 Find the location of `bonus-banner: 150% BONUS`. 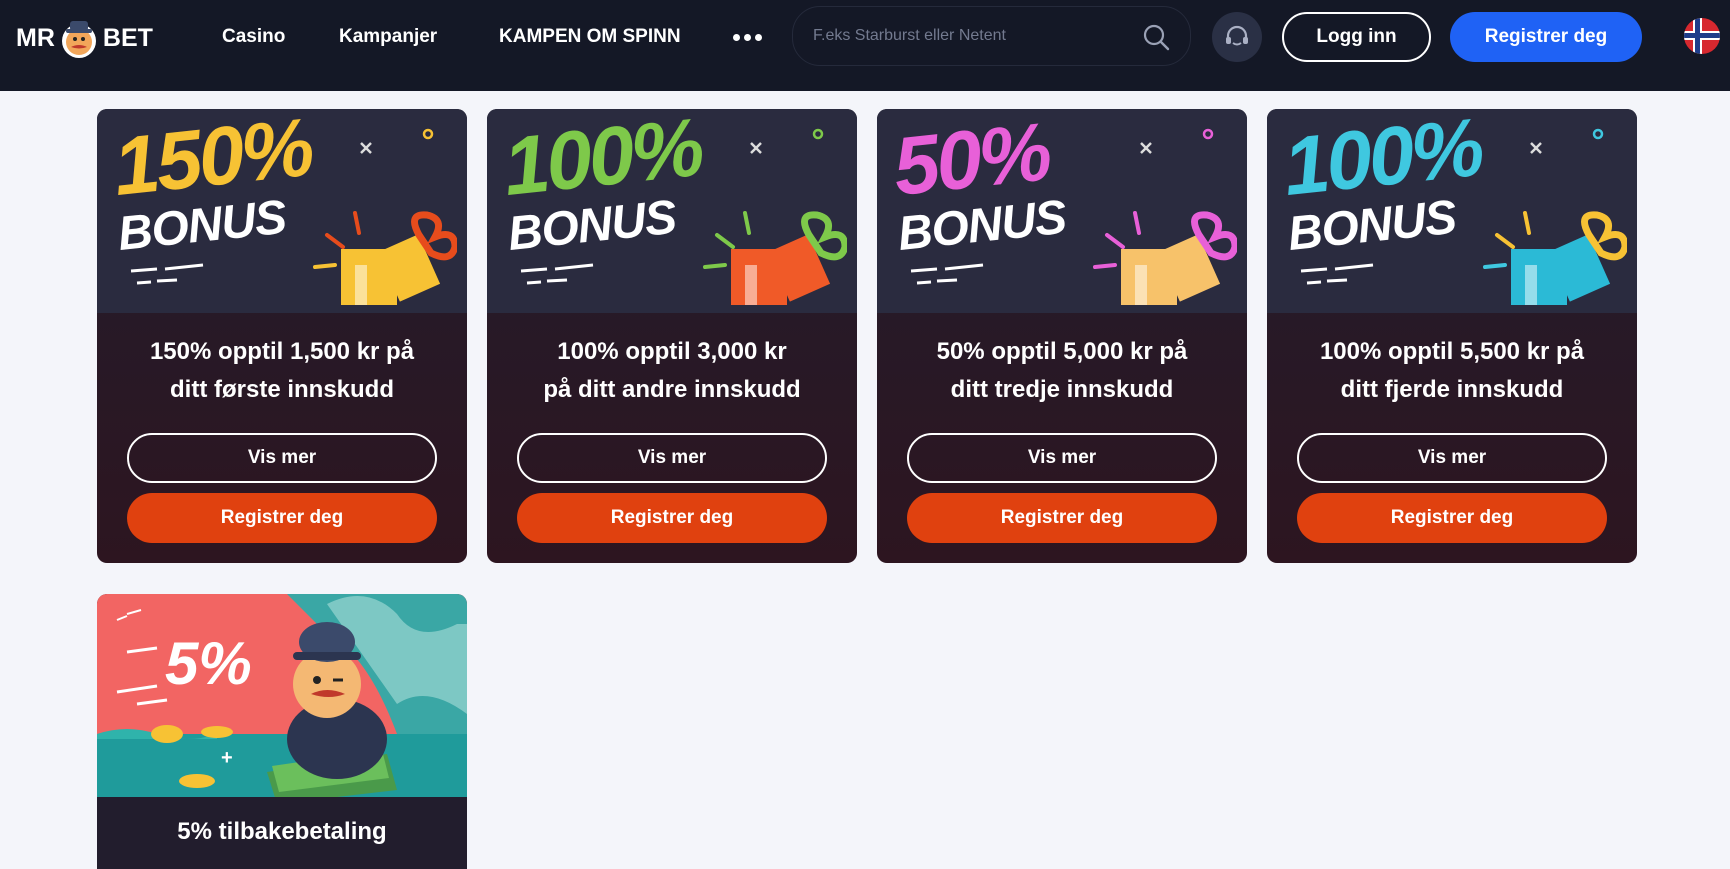

bonus-banner: 150% BONUS is located at coordinates (282, 211).